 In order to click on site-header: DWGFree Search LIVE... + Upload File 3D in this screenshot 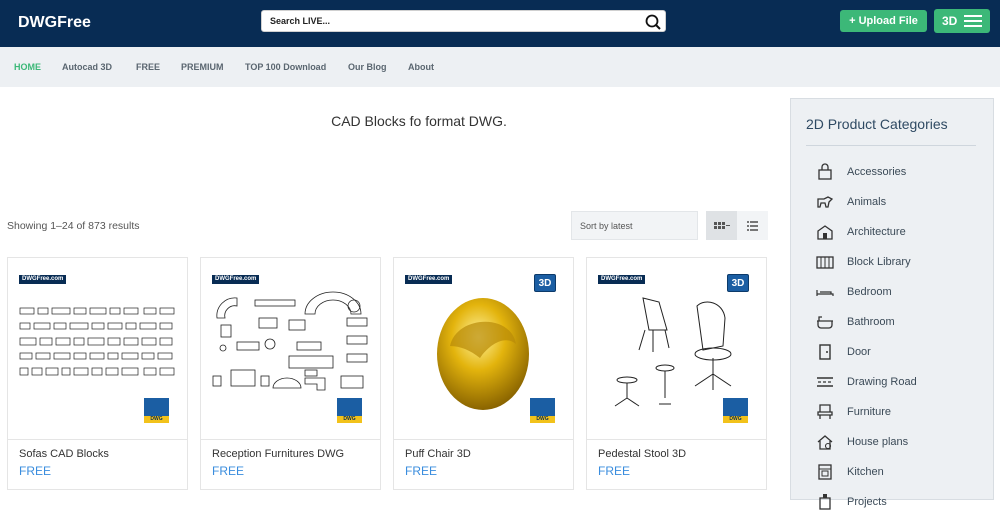, I will do `click(500, 23)`.